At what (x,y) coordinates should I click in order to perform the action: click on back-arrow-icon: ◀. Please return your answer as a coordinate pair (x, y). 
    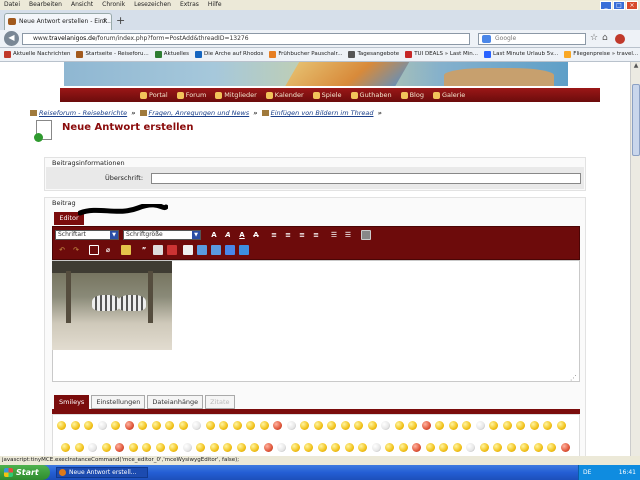
    Looking at the image, I should click on (11, 38).